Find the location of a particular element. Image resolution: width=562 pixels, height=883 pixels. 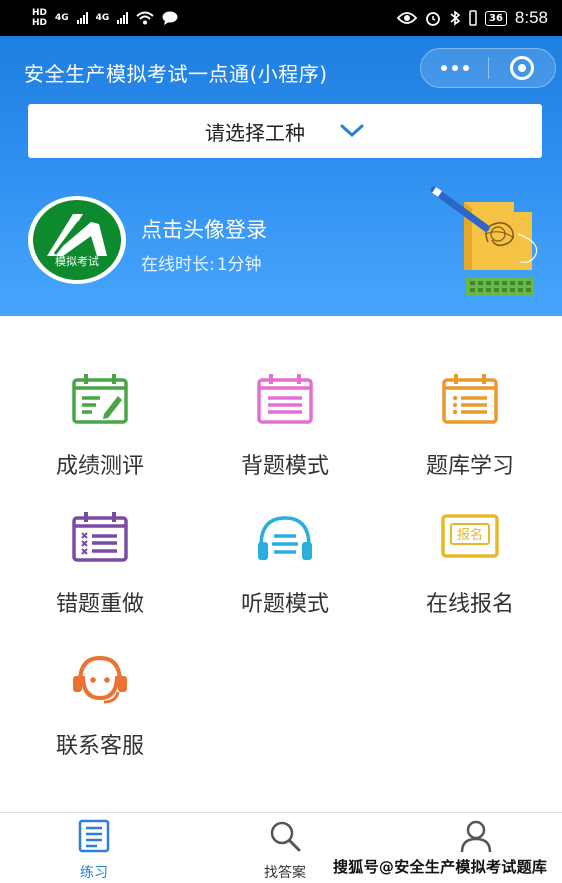

wrong-questions-icon is located at coordinates (100, 537).